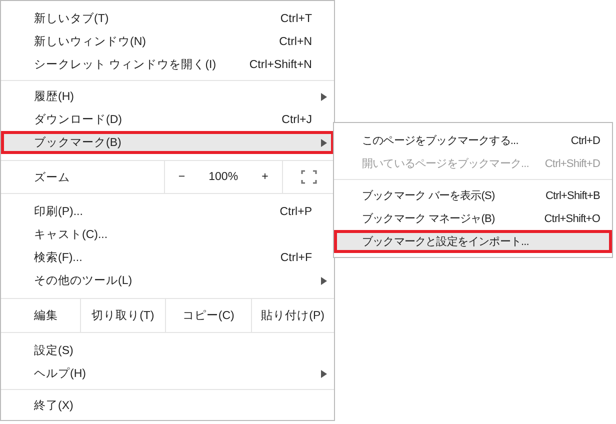 The image size is (616, 424). I want to click on menu-item: 新しいタブ(T) Ctrl+T, so click(167, 18).